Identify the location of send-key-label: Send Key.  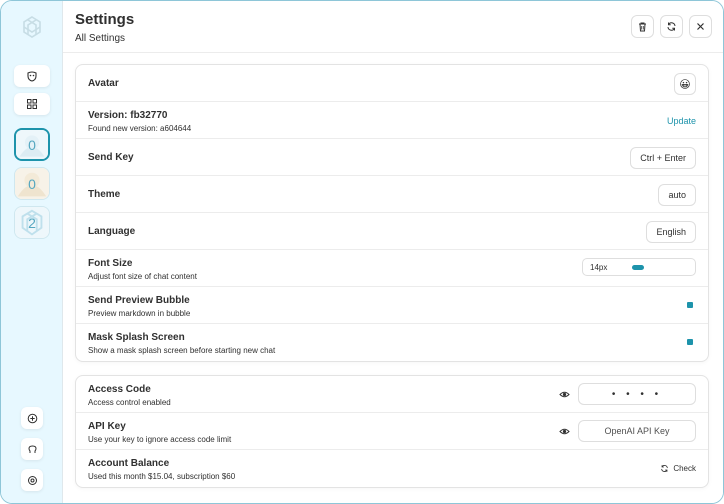
(111, 157).